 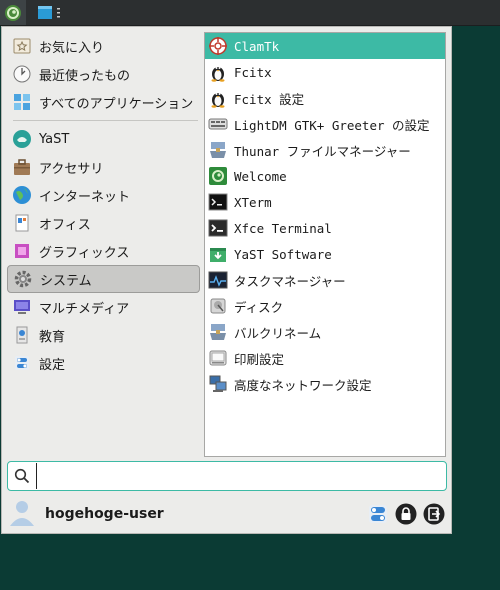 I want to click on app-label: ClamTk, so click(x=257, y=46).